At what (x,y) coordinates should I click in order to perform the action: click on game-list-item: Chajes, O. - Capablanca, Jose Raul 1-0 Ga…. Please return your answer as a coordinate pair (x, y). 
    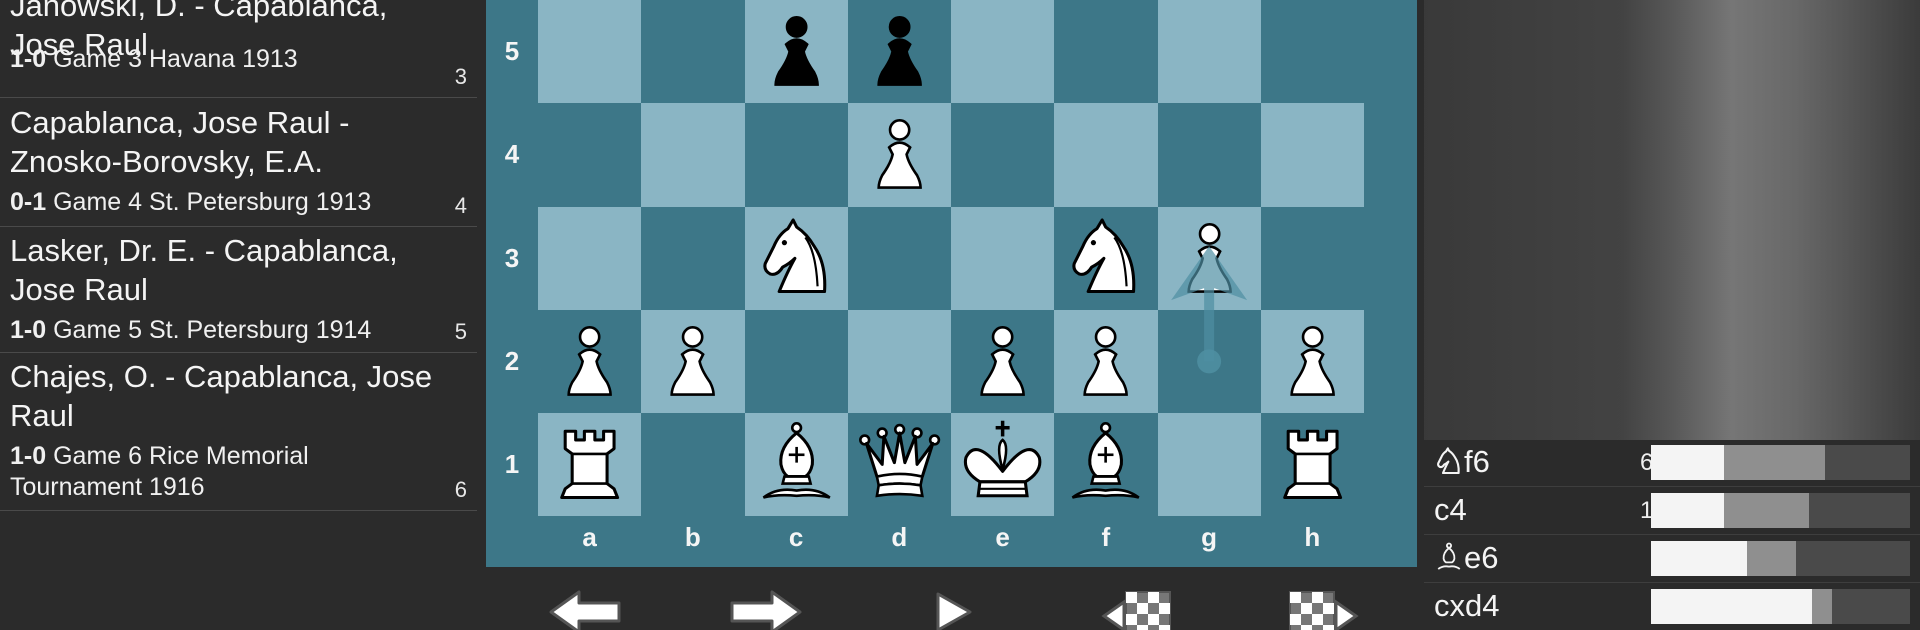
    Looking at the image, I should click on (238, 432).